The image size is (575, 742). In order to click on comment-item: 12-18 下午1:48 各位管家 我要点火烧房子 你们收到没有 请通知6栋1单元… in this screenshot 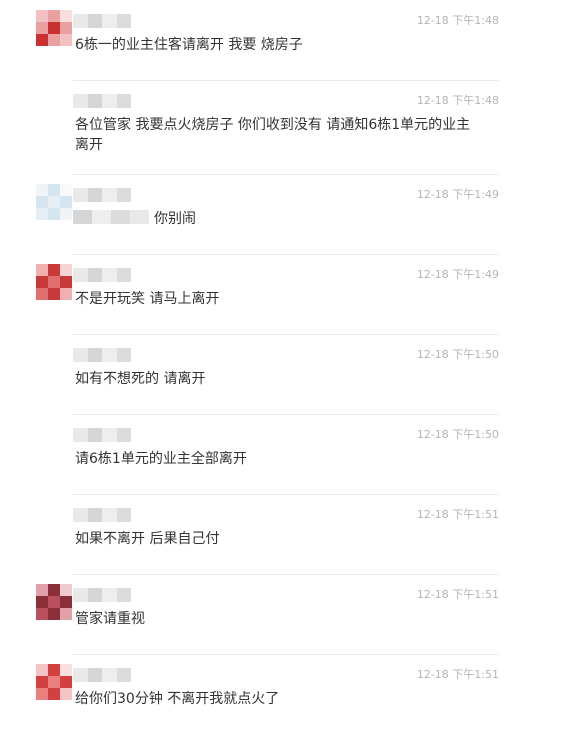, I will do `click(287, 131)`.